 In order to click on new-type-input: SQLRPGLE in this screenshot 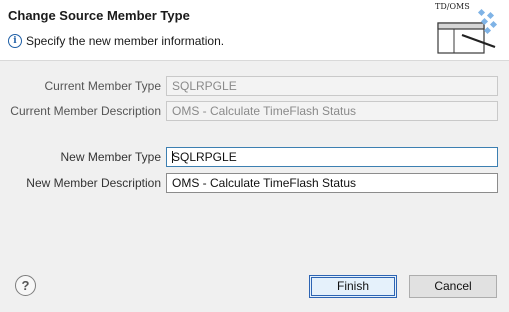, I will do `click(332, 157)`.